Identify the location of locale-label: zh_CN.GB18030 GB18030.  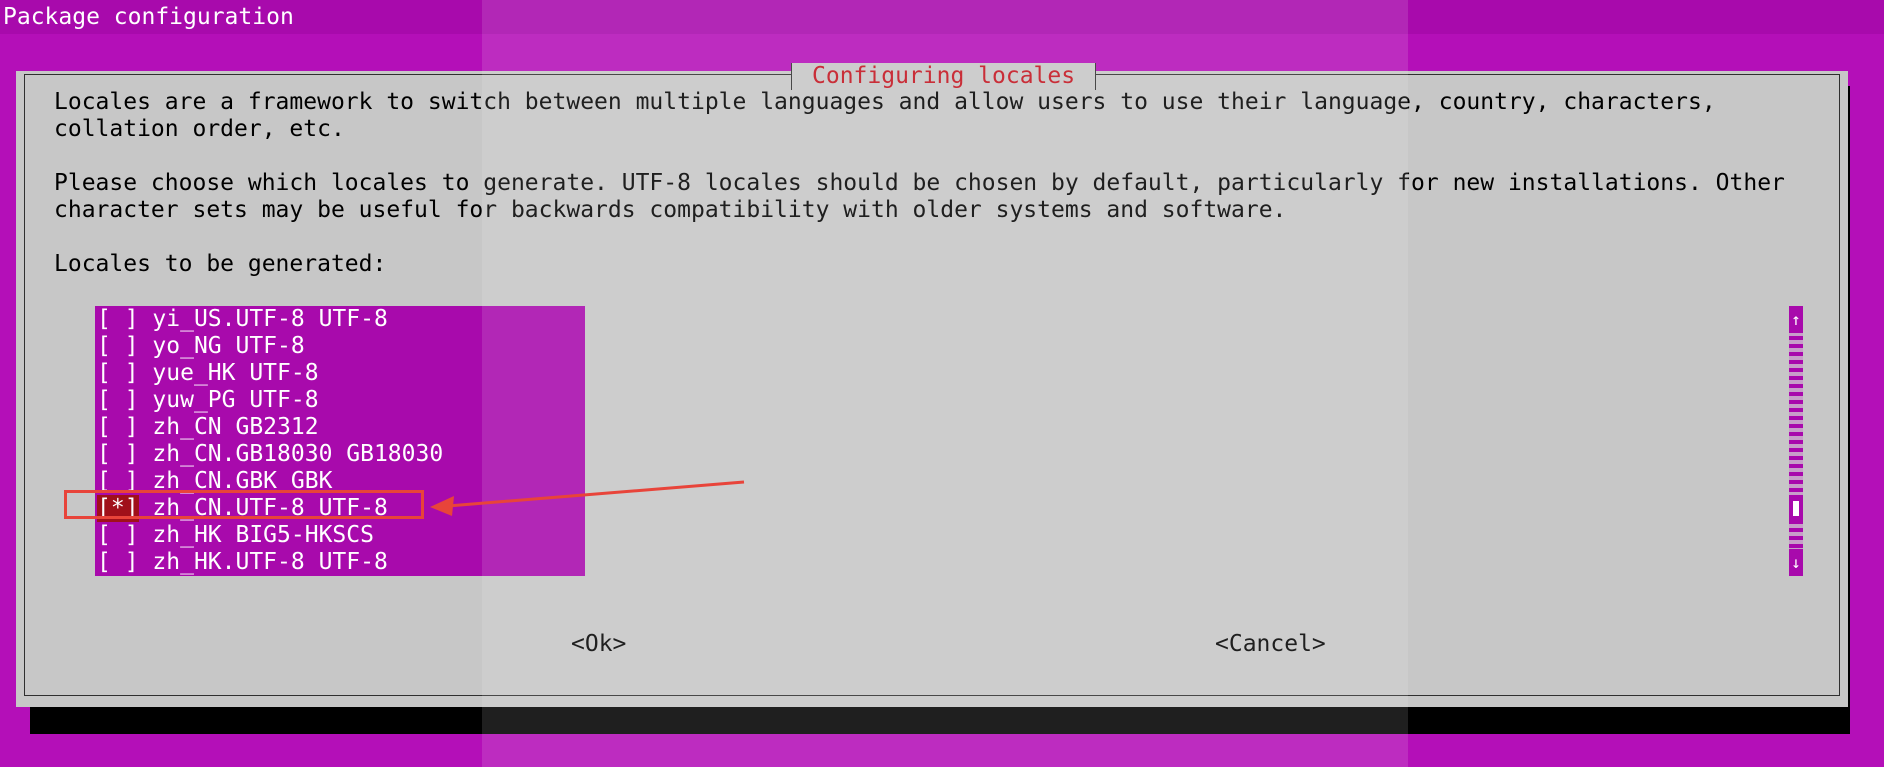
(298, 454).